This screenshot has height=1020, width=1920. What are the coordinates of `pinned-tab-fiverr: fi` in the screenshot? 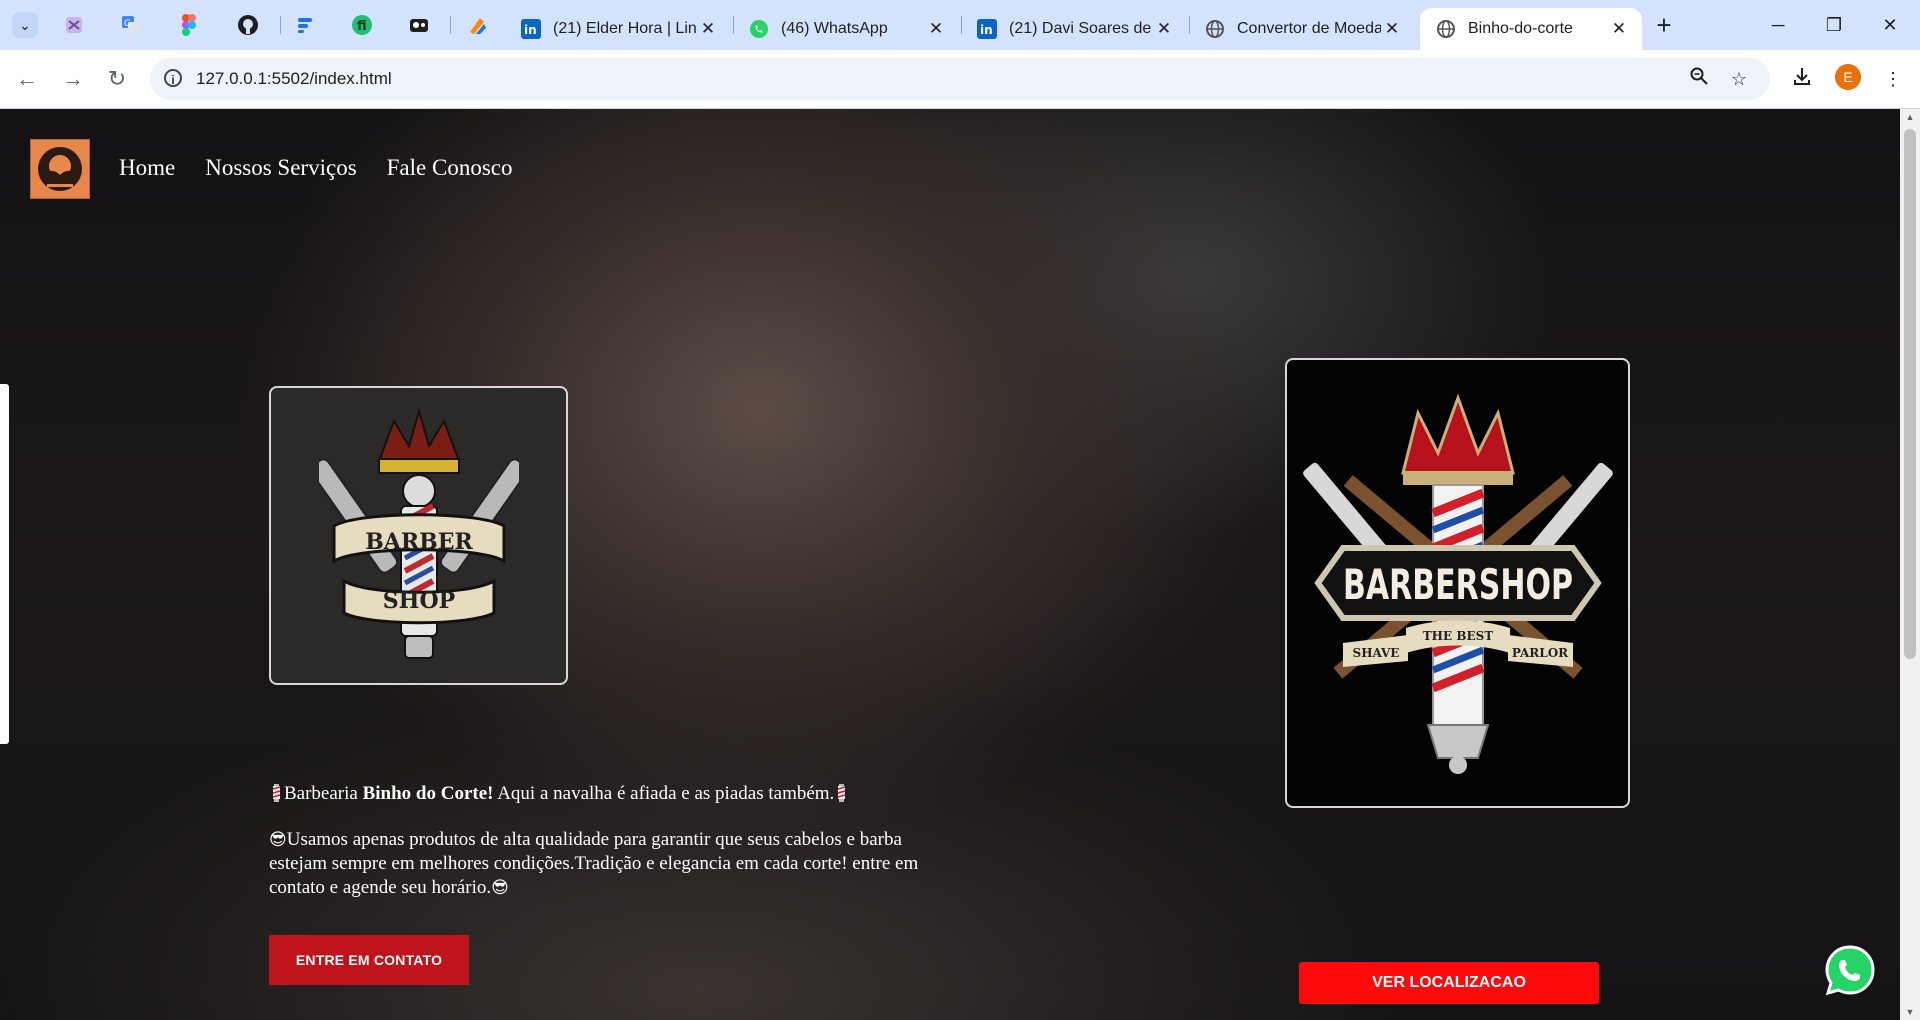 It's located at (362, 25).